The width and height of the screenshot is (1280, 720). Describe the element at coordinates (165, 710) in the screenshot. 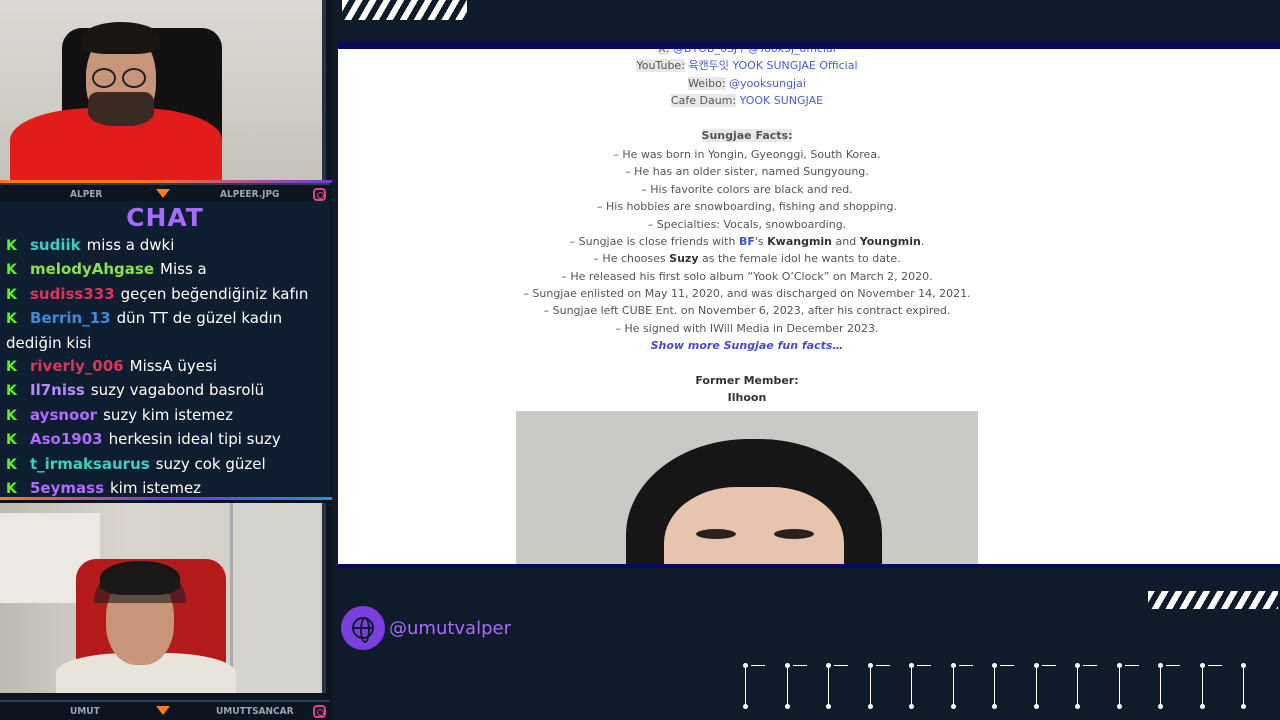

I see `streamer-name-bar-bottom: UMUT UMUTTSANCAR` at that location.